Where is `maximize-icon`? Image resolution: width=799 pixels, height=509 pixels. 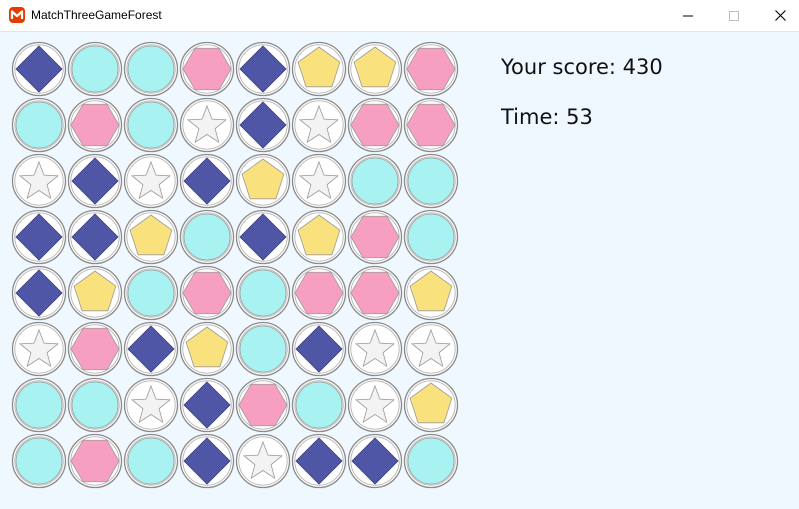
maximize-icon is located at coordinates (734, 15).